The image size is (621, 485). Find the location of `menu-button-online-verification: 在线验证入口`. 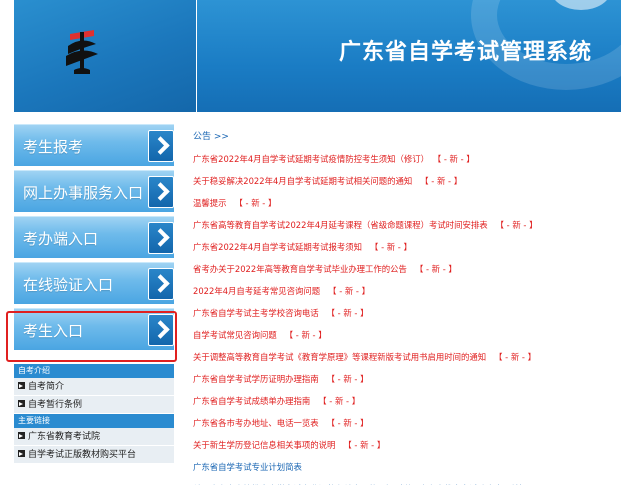

menu-button-online-verification: 在线验证入口 is located at coordinates (94, 283).